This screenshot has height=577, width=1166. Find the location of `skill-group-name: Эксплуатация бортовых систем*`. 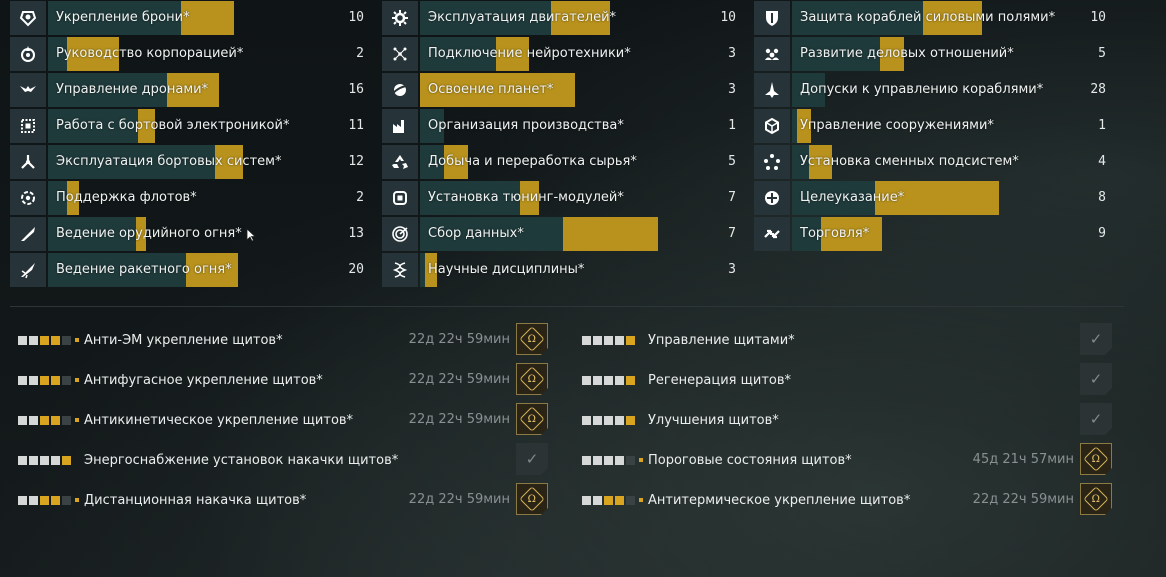

skill-group-name: Эксплуатация бортовых систем* is located at coordinates (169, 161).